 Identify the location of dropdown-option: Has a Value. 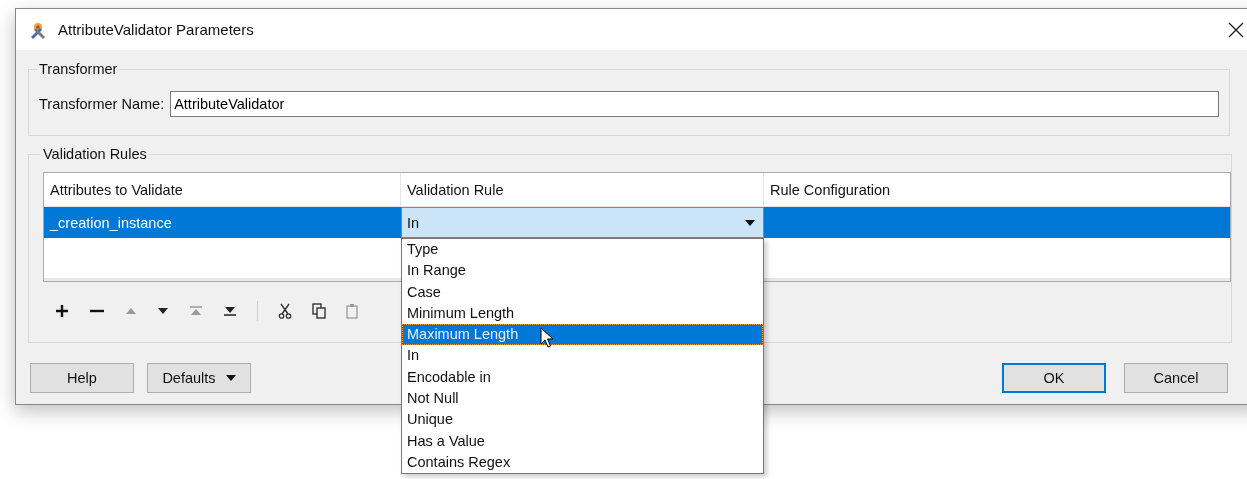
(582, 441).